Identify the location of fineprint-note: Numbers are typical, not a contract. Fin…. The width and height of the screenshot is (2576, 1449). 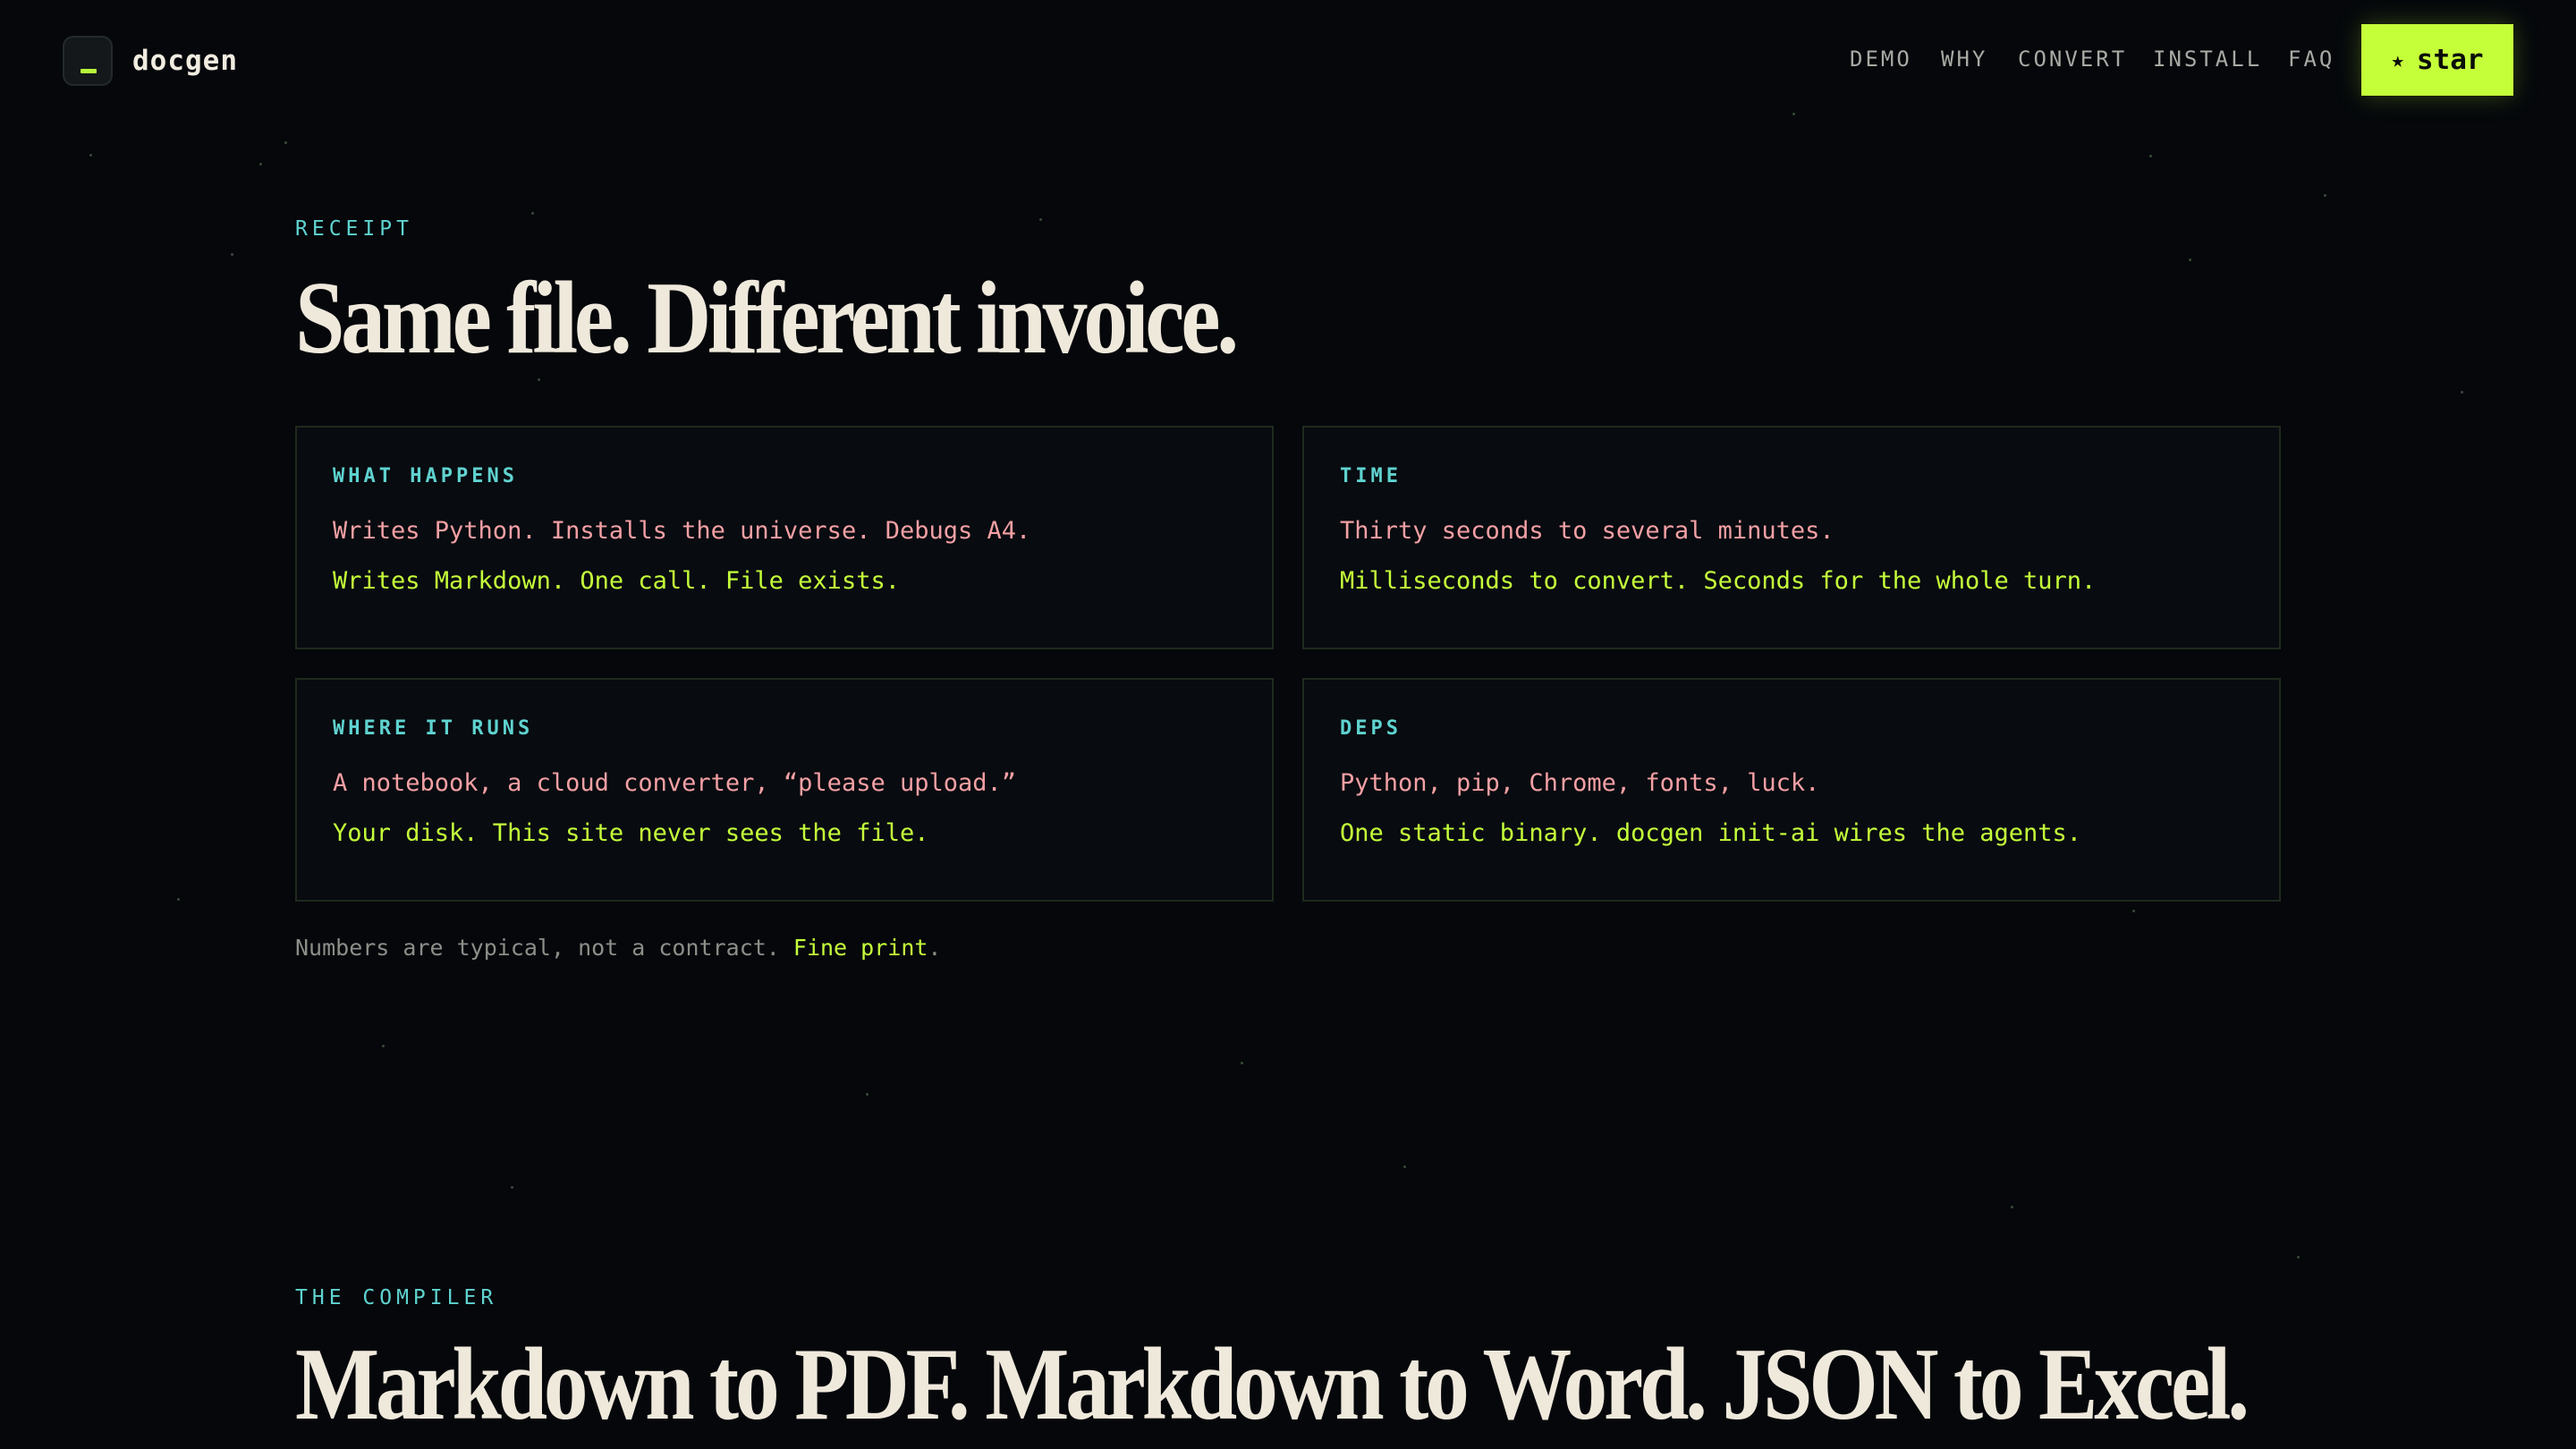
(618, 948).